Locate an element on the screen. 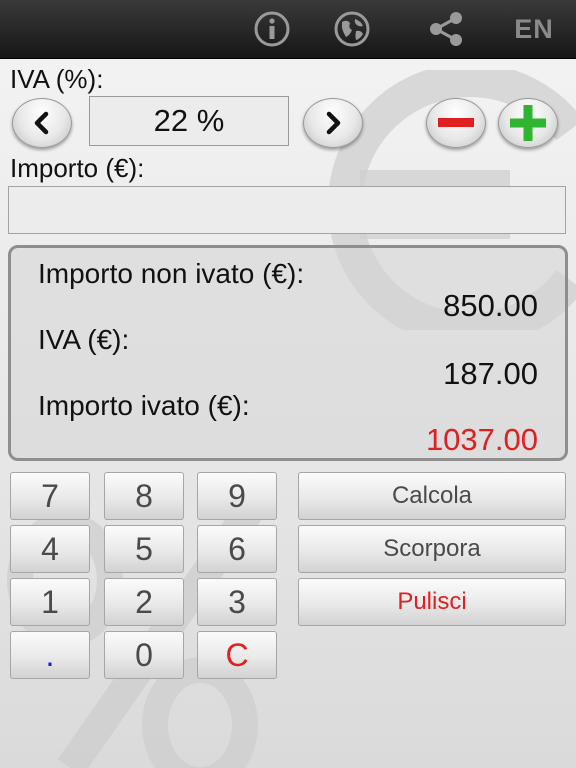  amount-label: Importo (€): is located at coordinates (77, 168).